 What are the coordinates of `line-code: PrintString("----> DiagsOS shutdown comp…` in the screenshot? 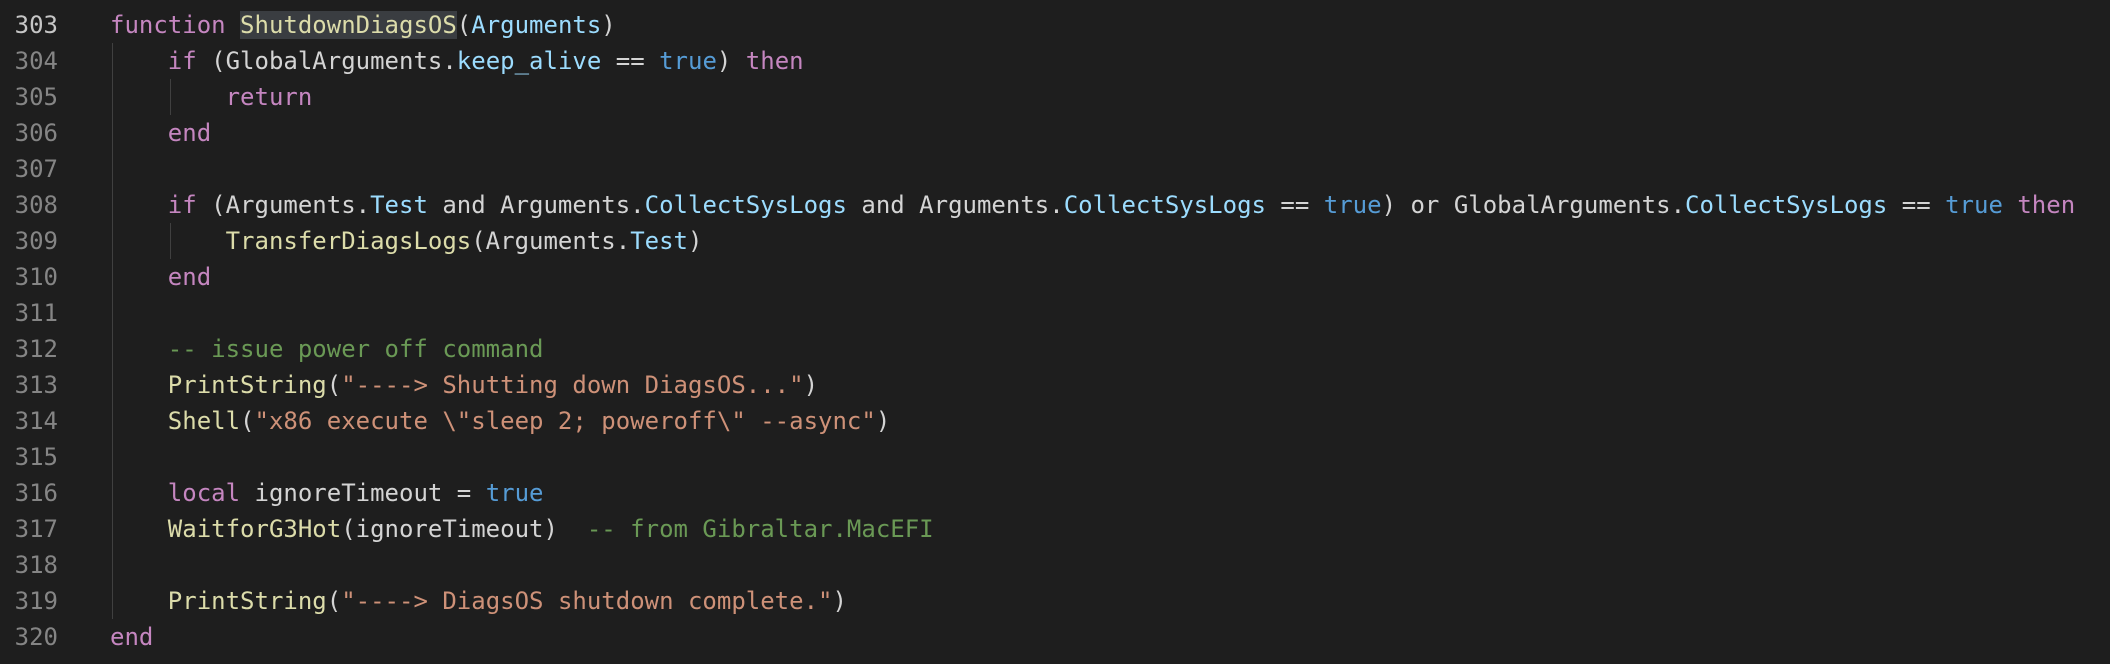 It's located at (507, 601).